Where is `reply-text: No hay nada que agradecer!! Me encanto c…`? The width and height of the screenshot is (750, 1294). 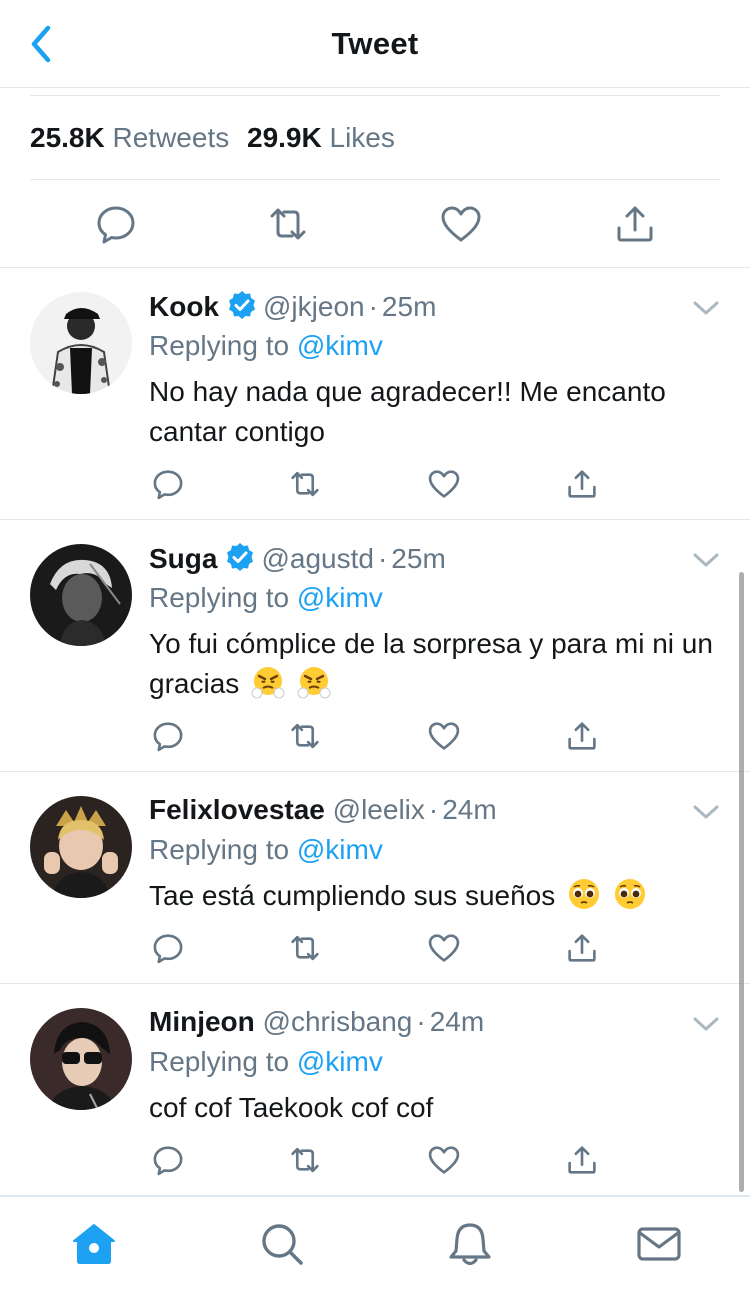 reply-text: No hay nada que agradecer!! Me encanto c… is located at coordinates (407, 411).